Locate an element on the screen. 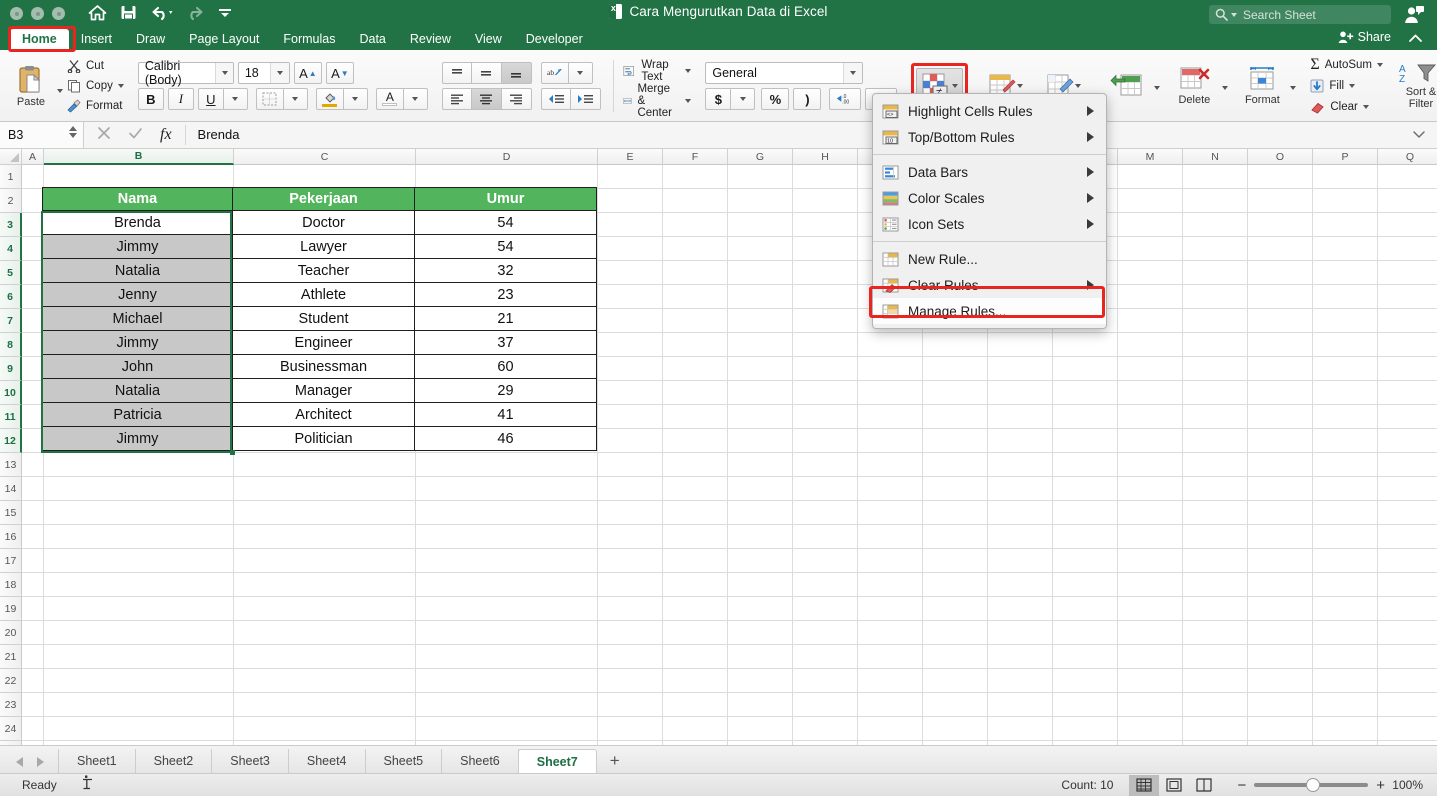 The height and width of the screenshot is (796, 1437). increase-font-size-button: A ▲ is located at coordinates (307, 73).